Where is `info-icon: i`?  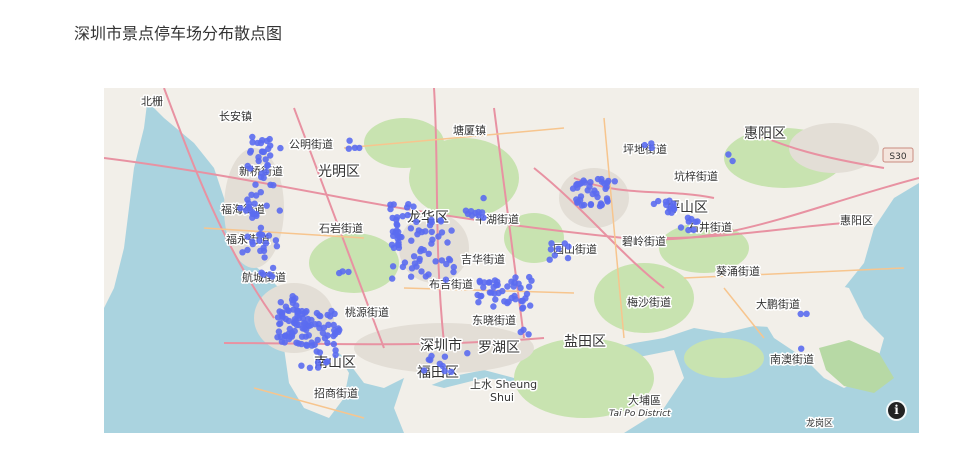
info-icon: i is located at coordinates (896, 410).